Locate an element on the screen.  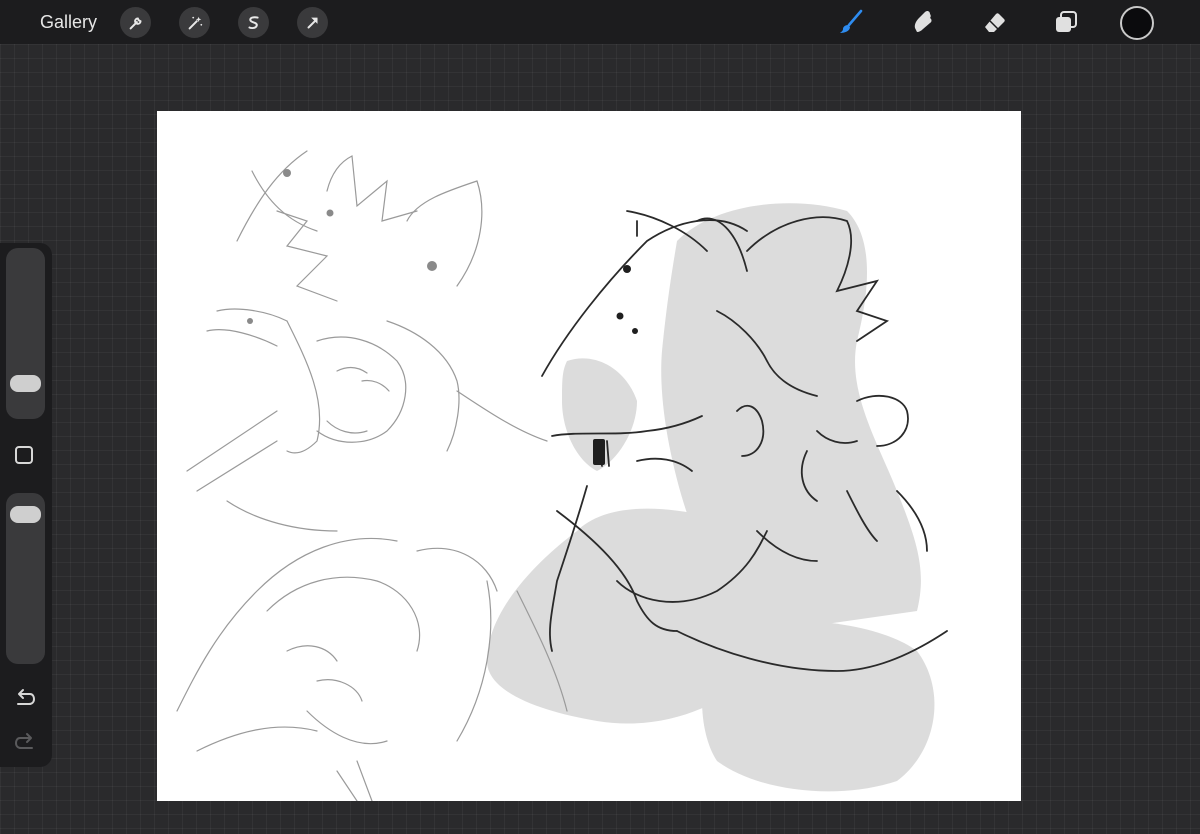
opacity-thumb is located at coordinates (25, 514).